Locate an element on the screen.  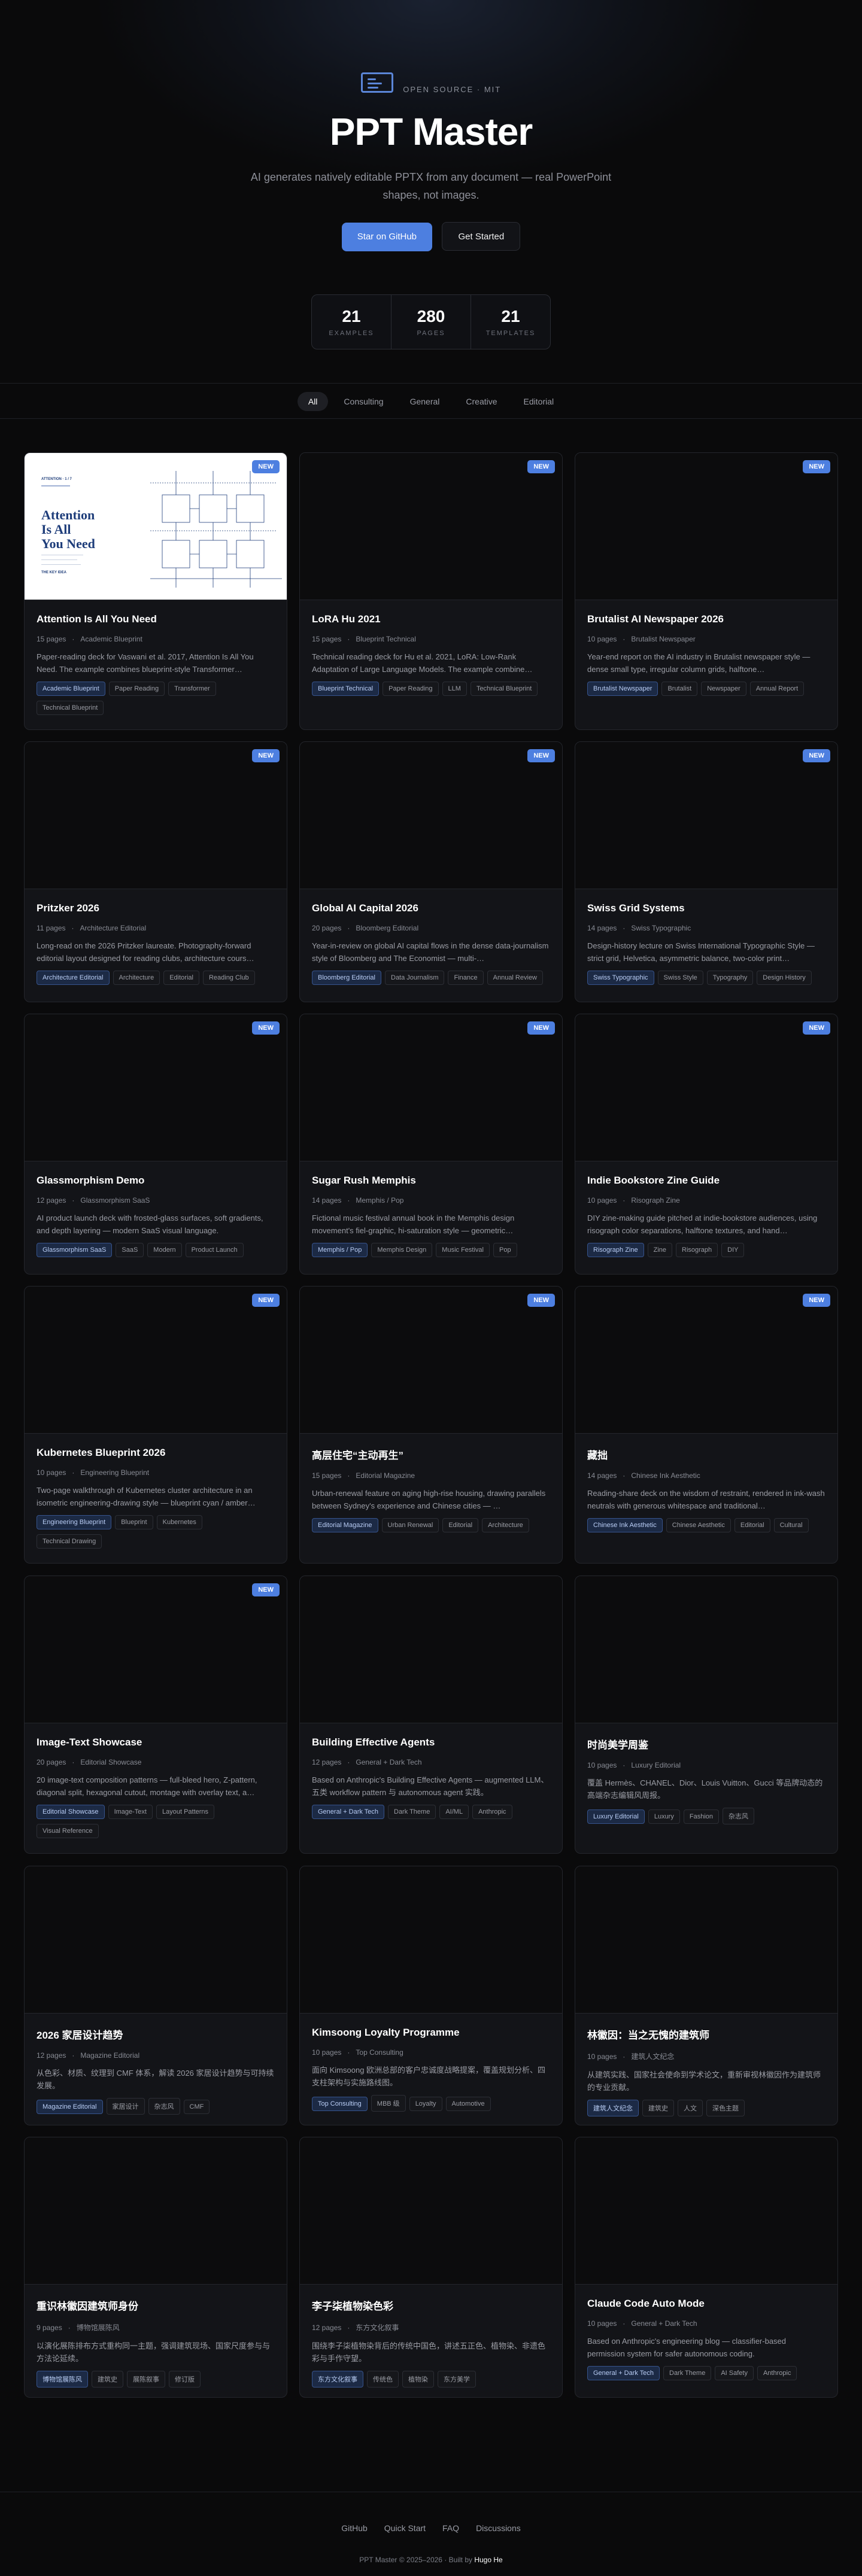
card-tag: Chinese Aesthetic is located at coordinates (698, 1525).